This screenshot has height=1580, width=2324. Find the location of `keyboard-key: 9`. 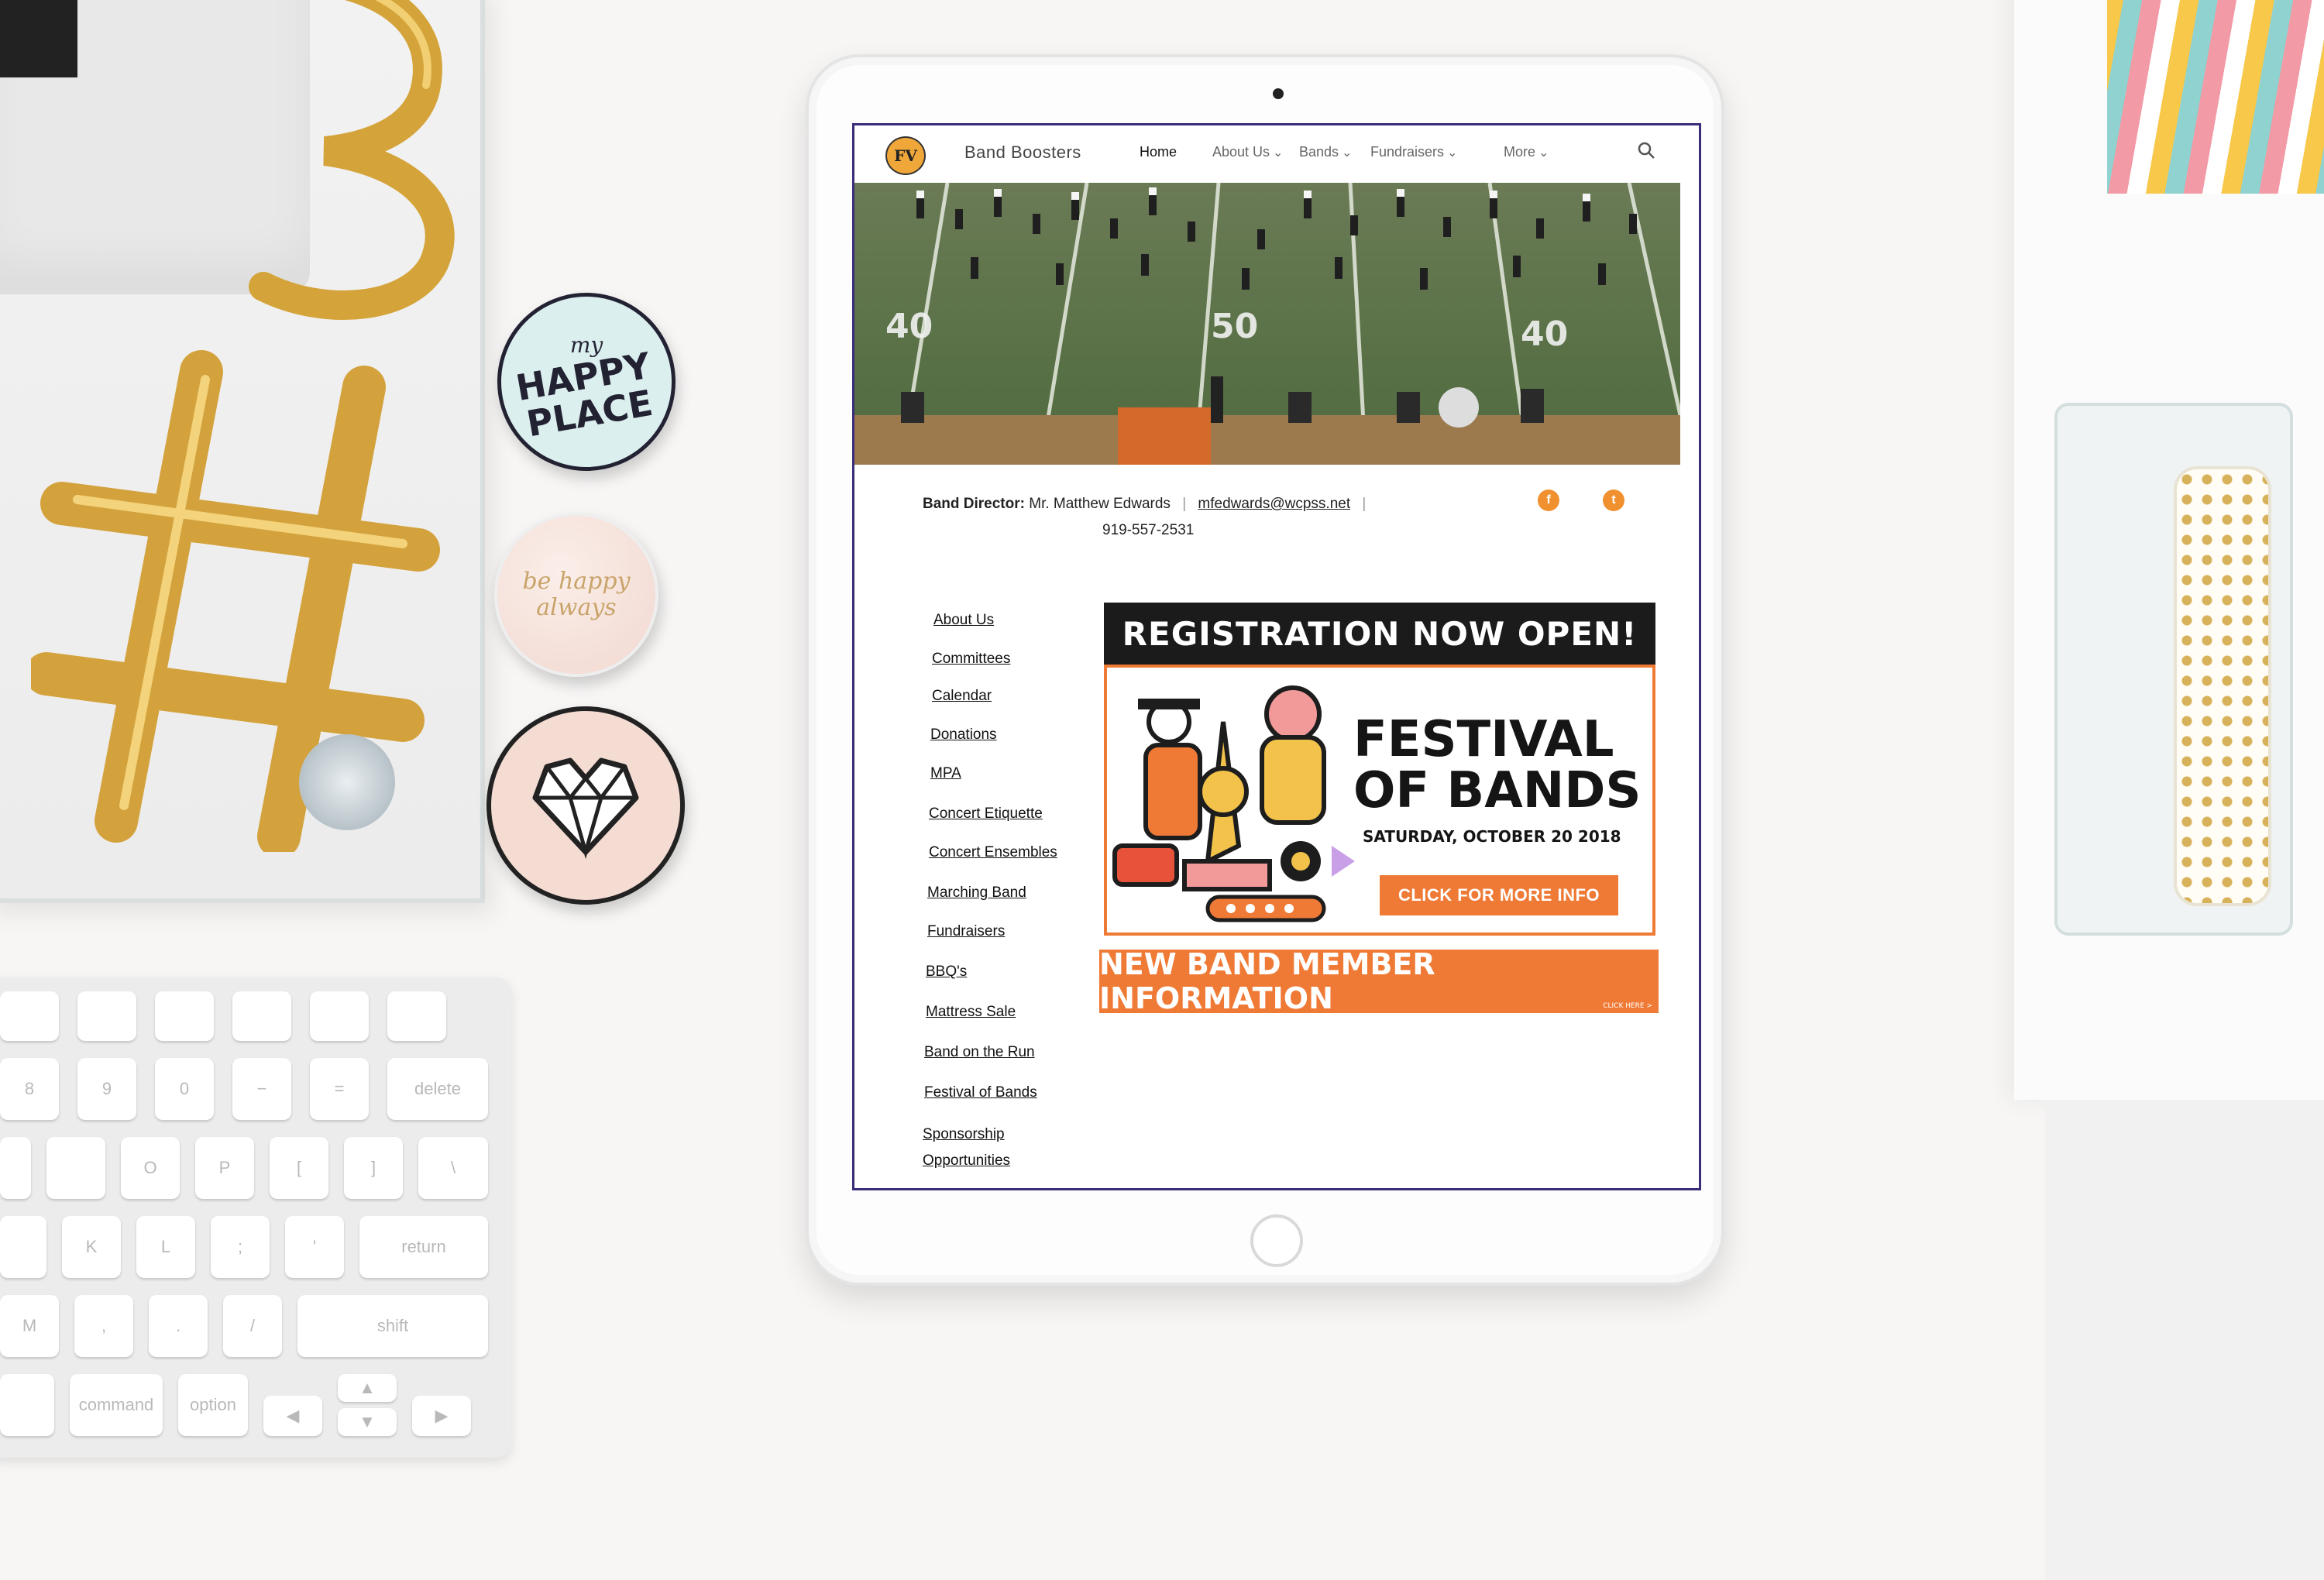

keyboard-key: 9 is located at coordinates (106, 1089).